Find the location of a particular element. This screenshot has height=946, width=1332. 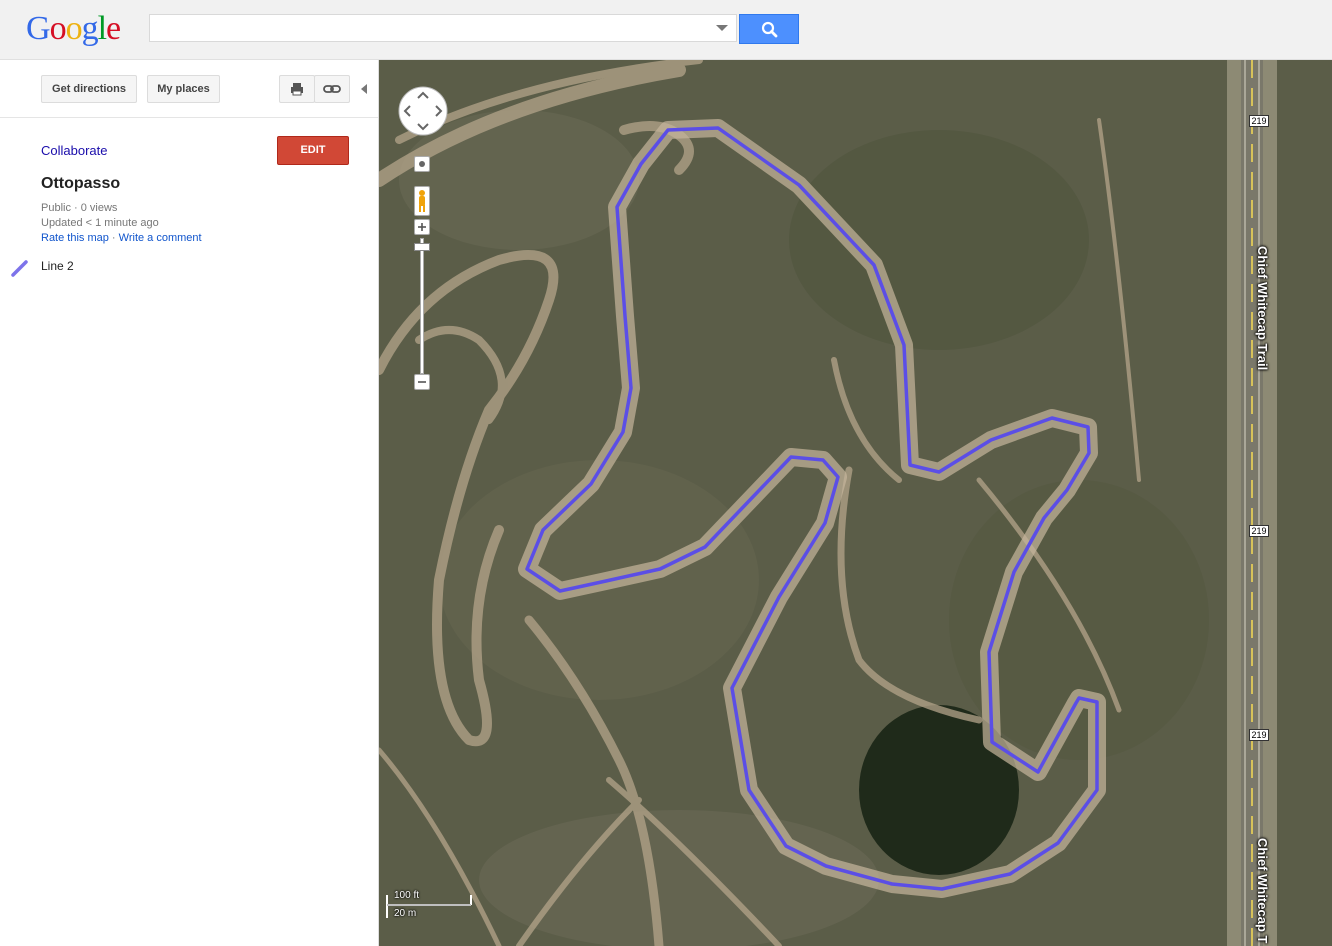

center-icon is located at coordinates (422, 164).